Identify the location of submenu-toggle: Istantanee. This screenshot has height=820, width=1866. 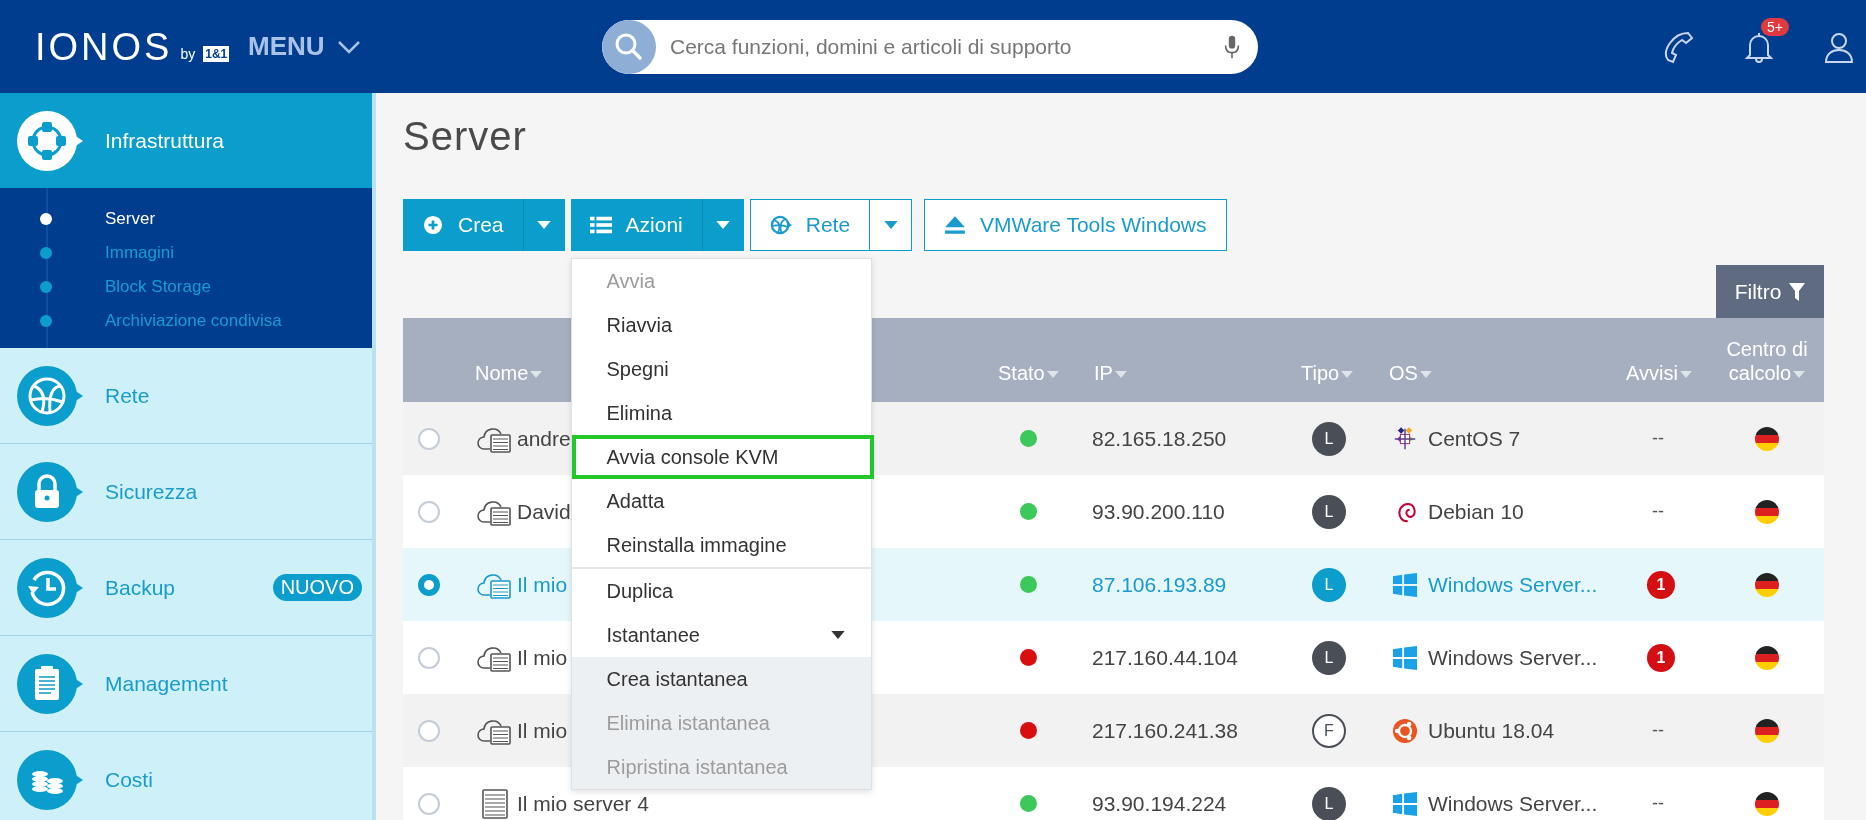
(721, 635).